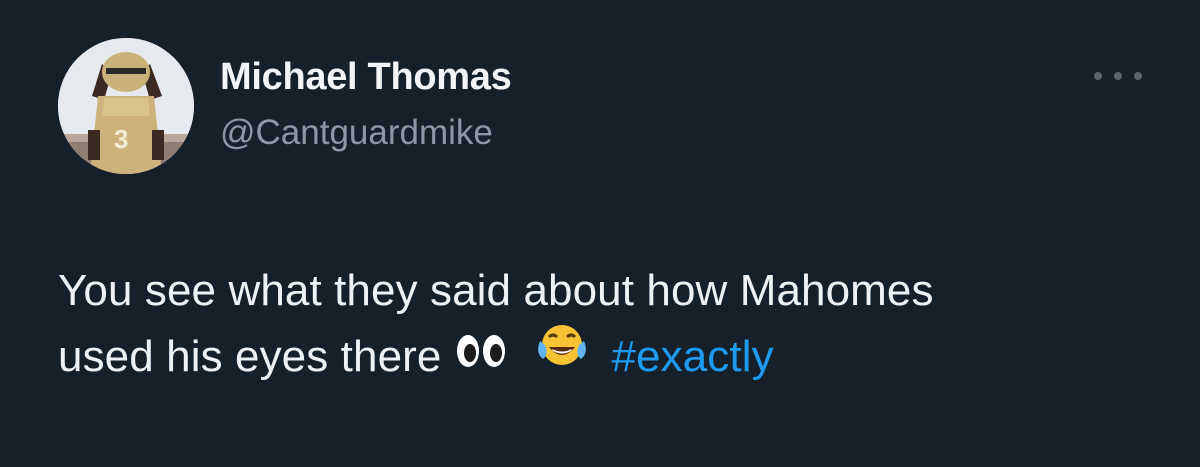 This screenshot has width=1200, height=467. Describe the element at coordinates (496, 290) in the screenshot. I see `tweet-line-1: You see what they said about how Mahomes` at that location.